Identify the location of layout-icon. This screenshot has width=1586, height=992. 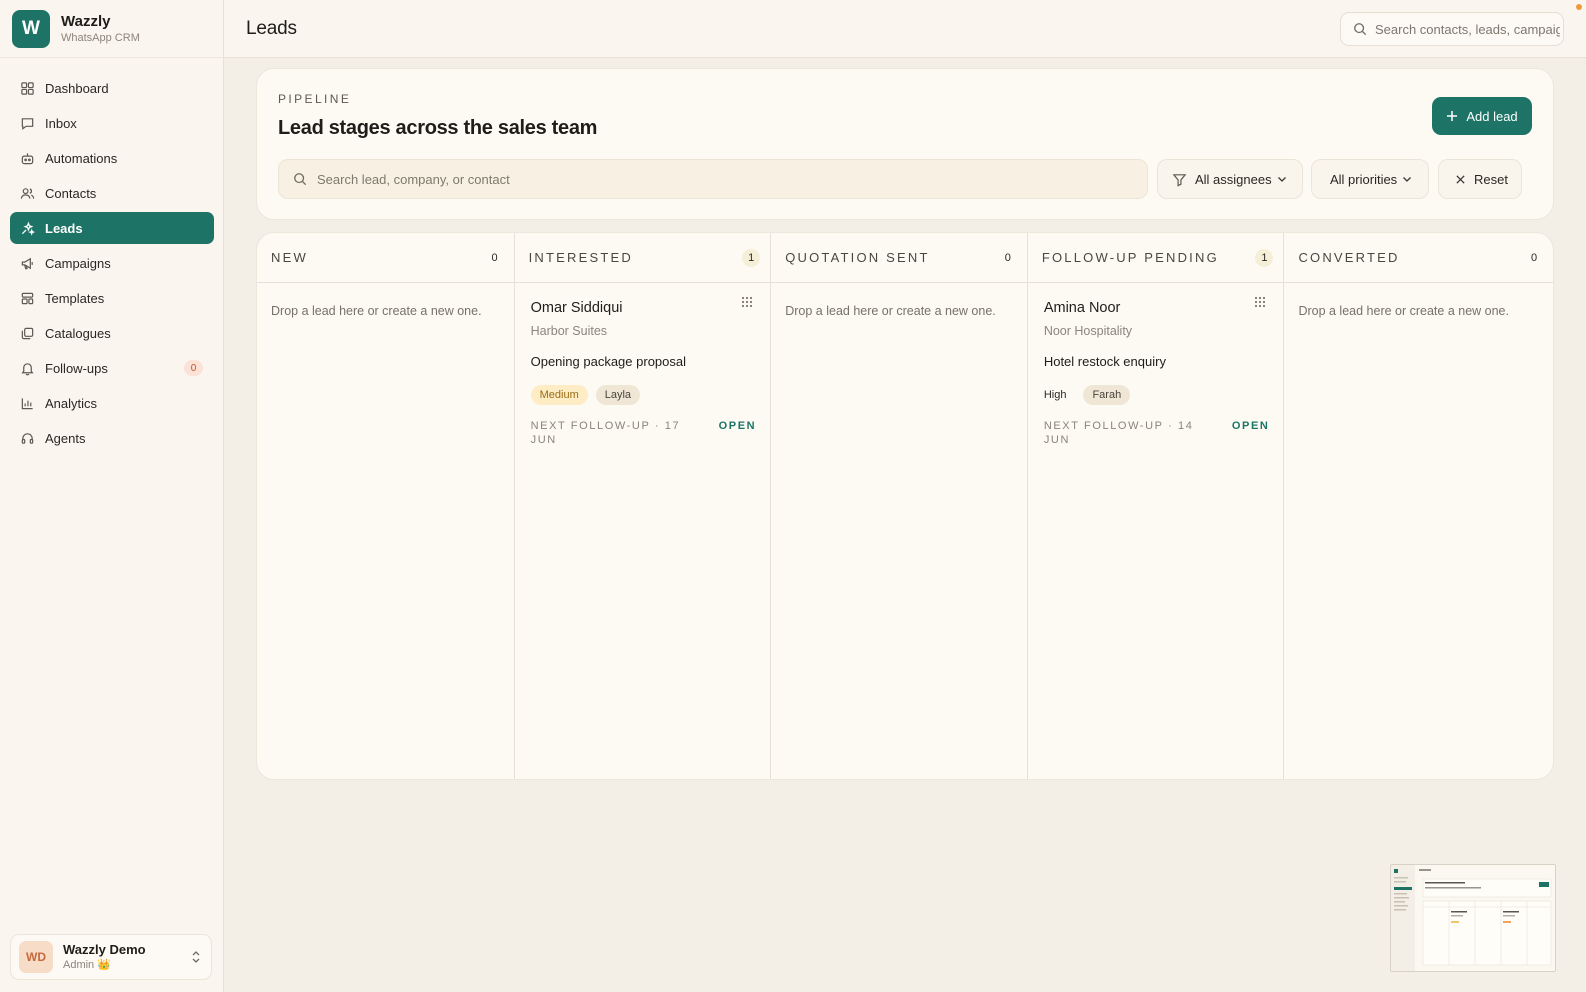
(27, 298).